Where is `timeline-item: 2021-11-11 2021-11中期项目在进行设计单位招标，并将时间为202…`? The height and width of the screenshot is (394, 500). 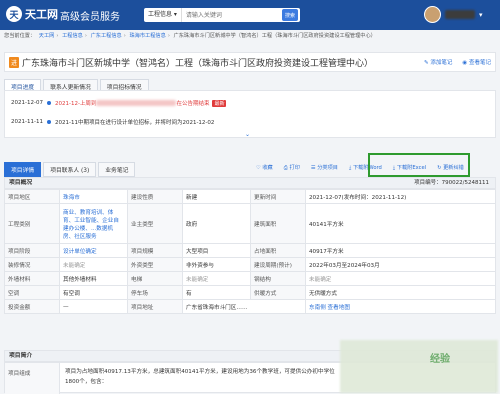 timeline-item: 2021-11-11 2021-11中期项目在进行设计单位招标，并将时间为202… is located at coordinates (112, 122).